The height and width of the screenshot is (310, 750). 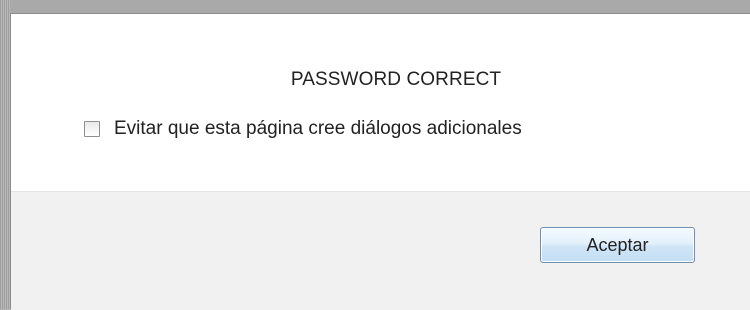 I want to click on accept-button: Aceptar, so click(x=617, y=245).